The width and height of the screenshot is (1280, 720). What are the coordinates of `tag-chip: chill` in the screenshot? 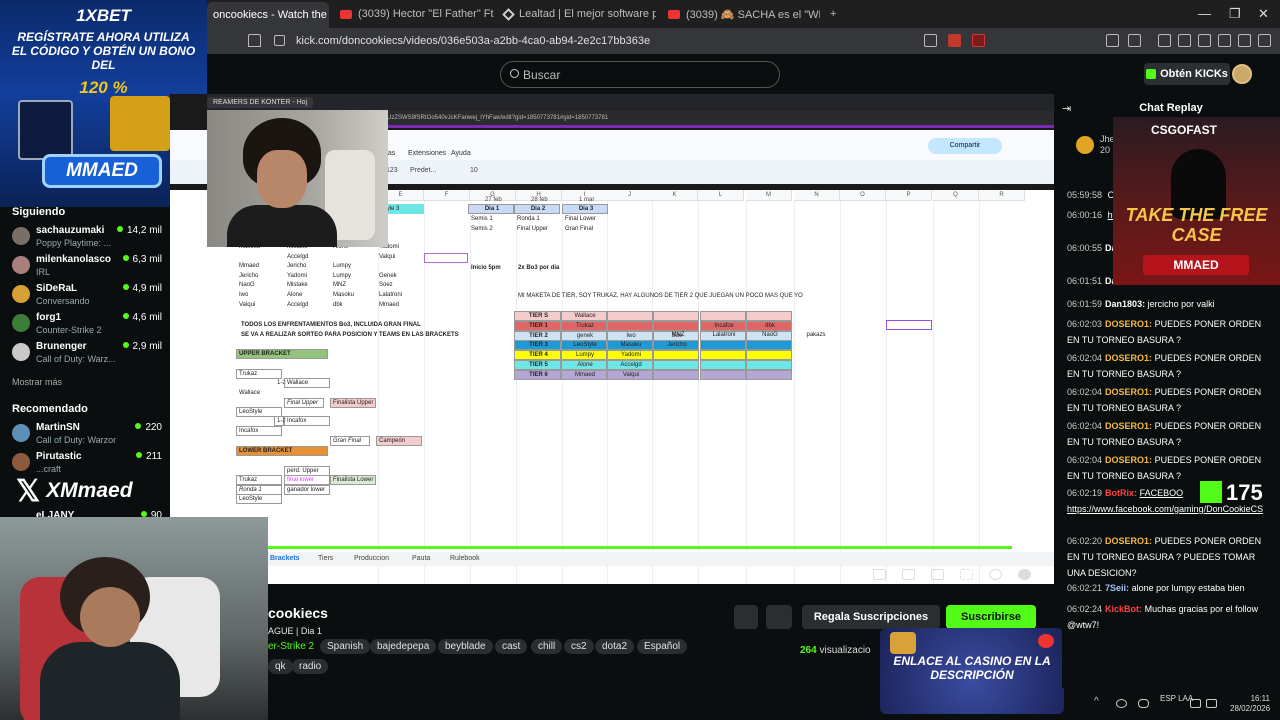 It's located at (547, 646).